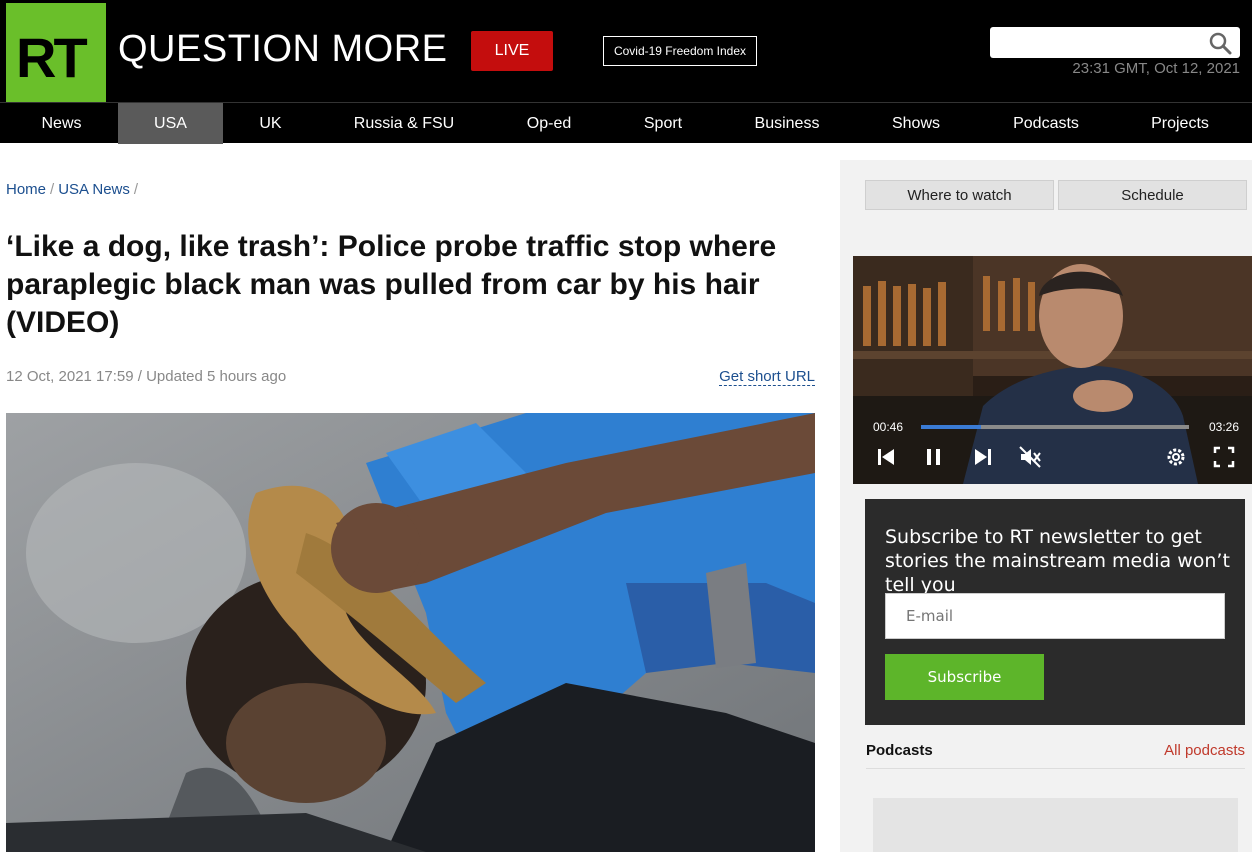 This screenshot has width=1252, height=852. Describe the element at coordinates (52, 57) in the screenshot. I see `rt-logo-text: RT` at that location.